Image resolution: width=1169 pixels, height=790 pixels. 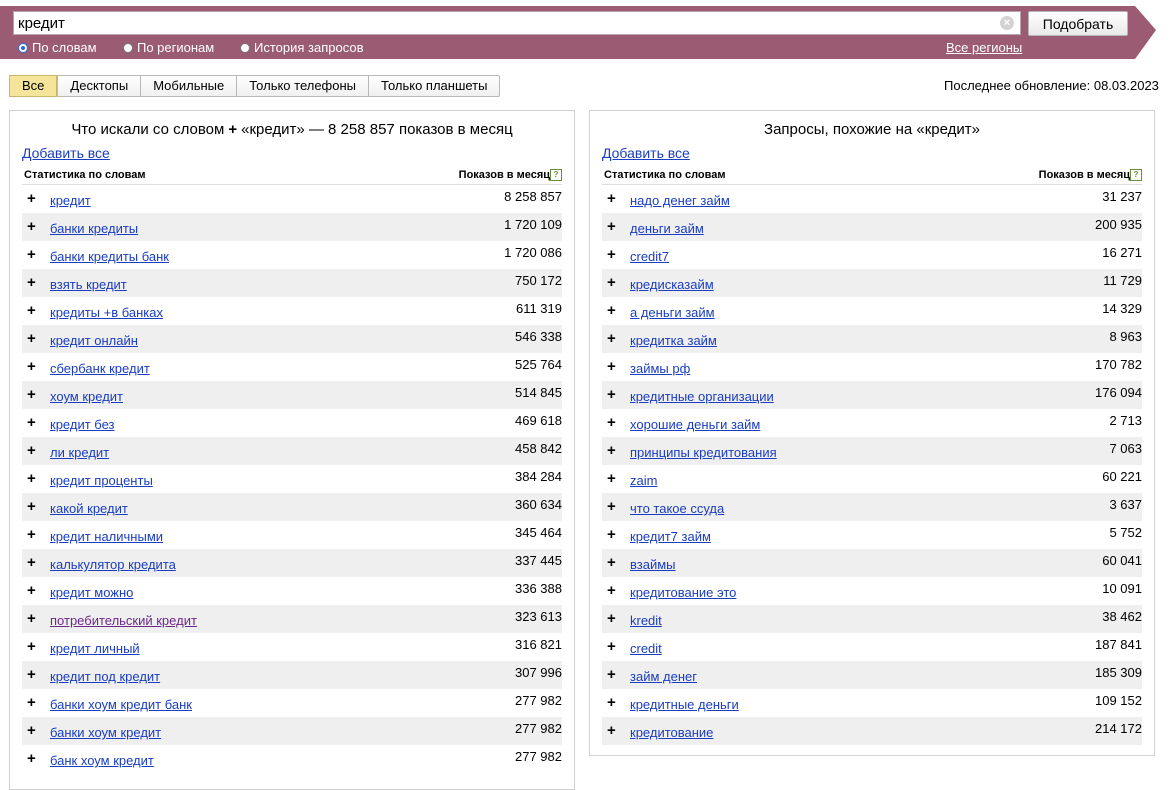 What do you see at coordinates (649, 256) in the screenshot?
I see `keyword-link: credit7` at bounding box center [649, 256].